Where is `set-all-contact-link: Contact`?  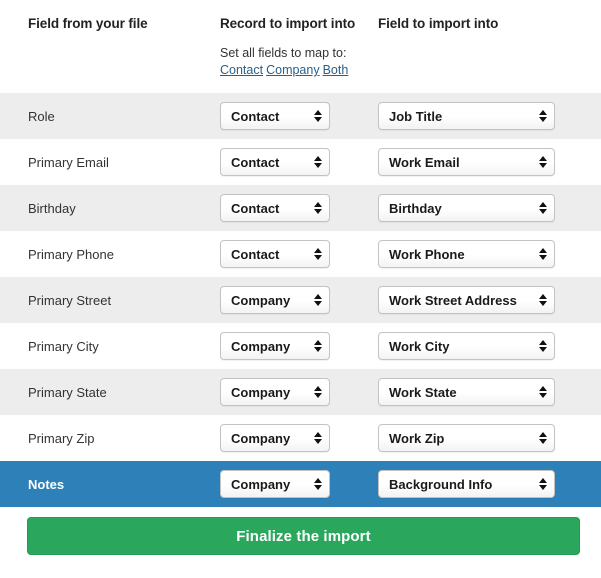
set-all-contact-link: Contact is located at coordinates (241, 70).